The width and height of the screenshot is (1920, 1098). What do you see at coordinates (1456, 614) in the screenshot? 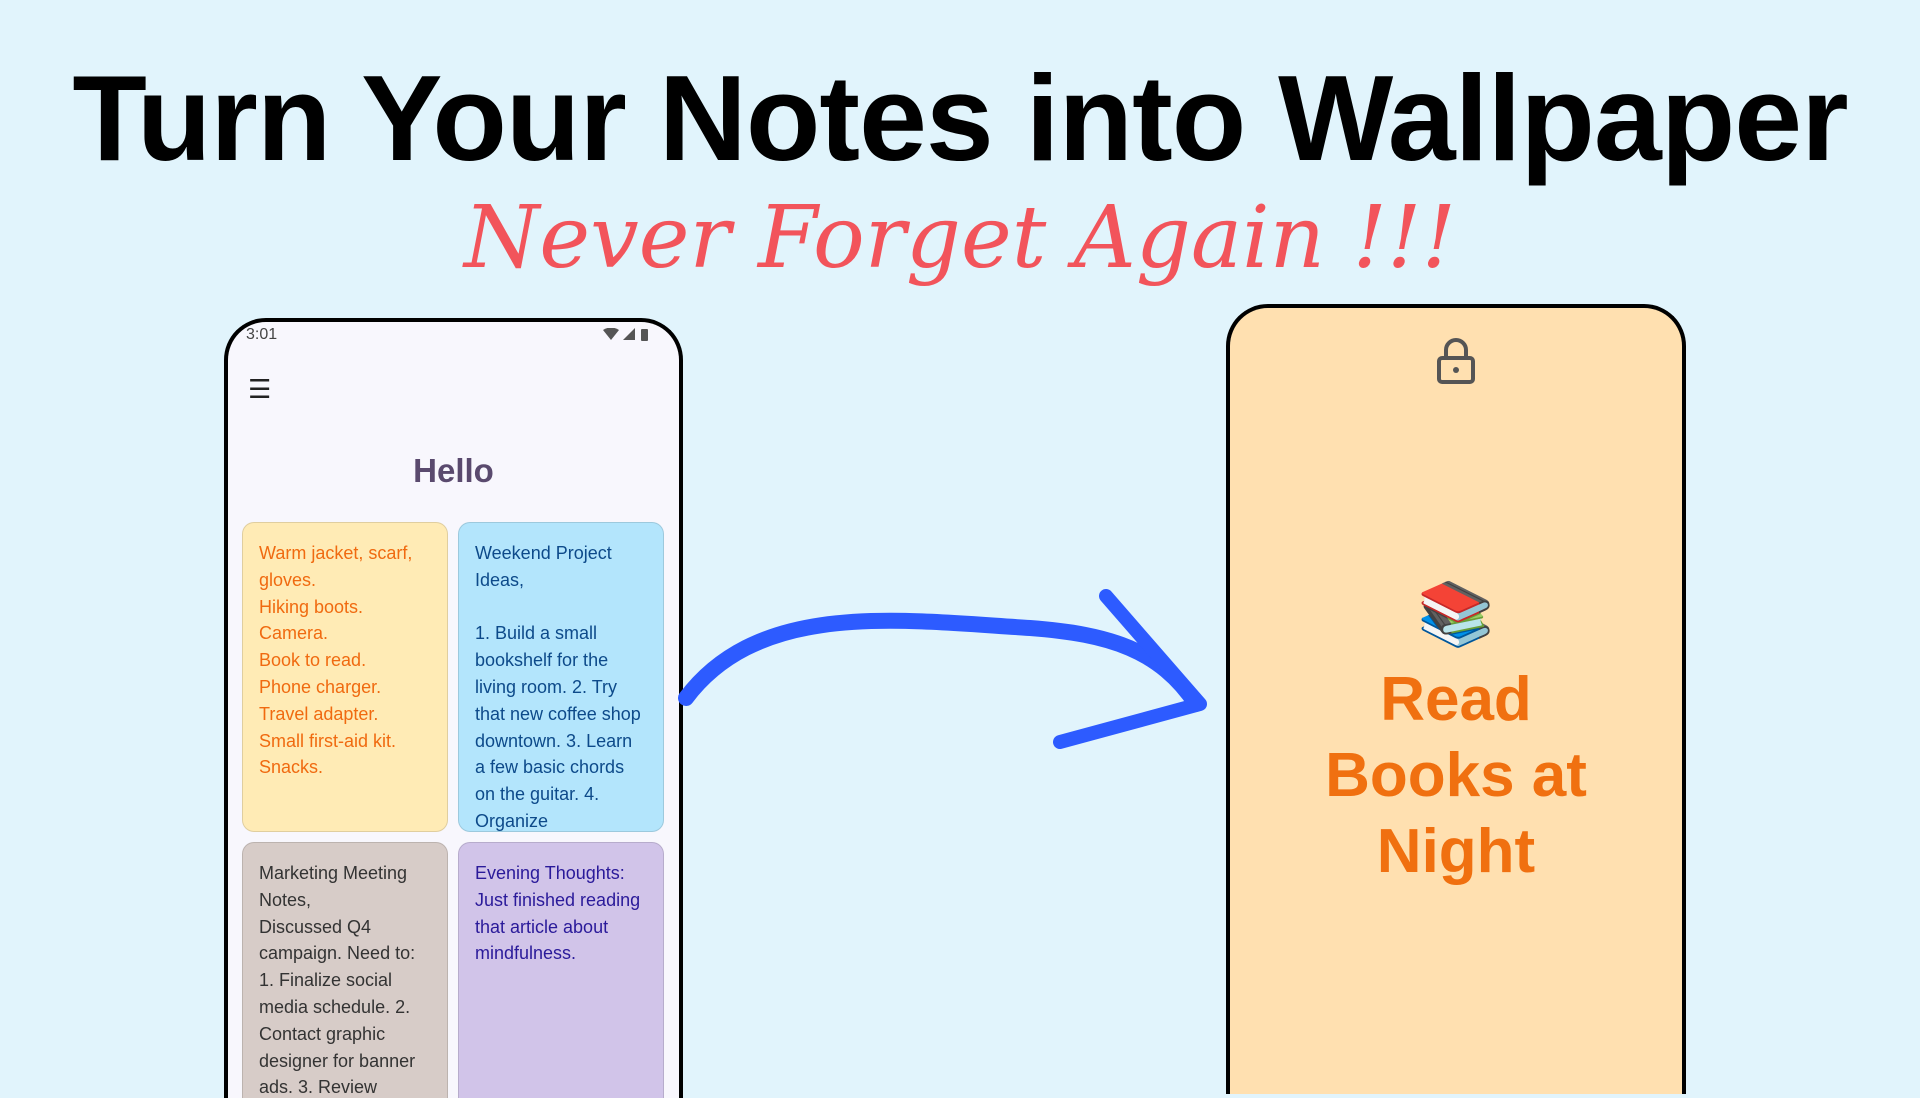
I see `books-icon: 📚` at bounding box center [1456, 614].